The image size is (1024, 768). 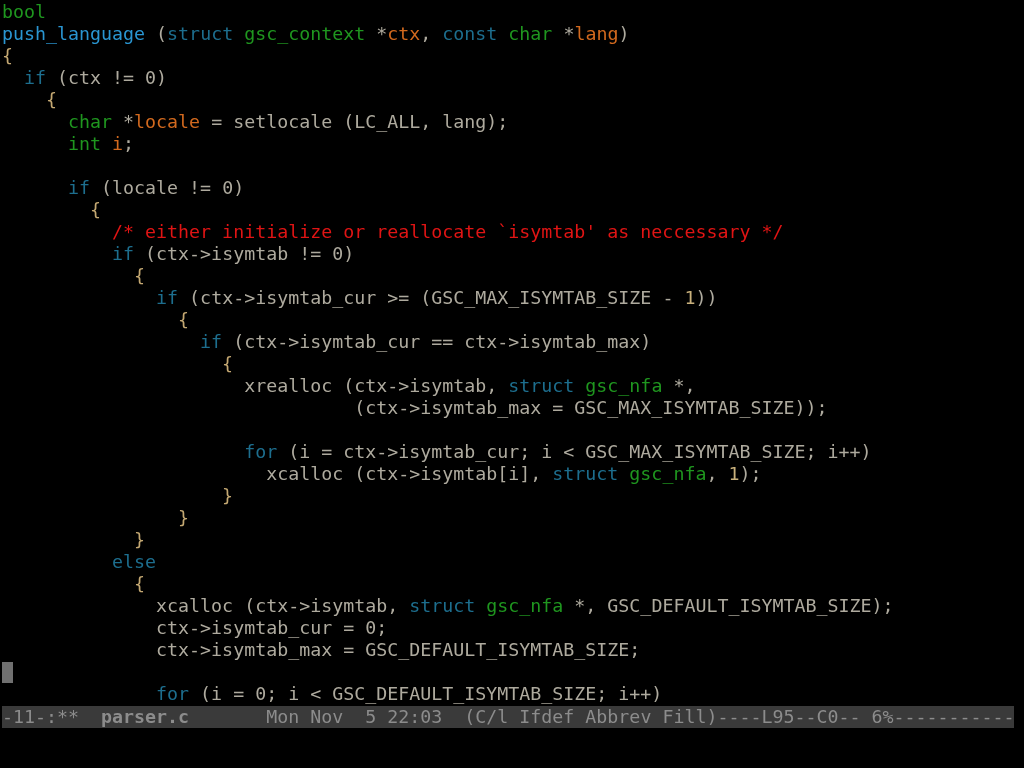 What do you see at coordinates (95, 78) in the screenshot?
I see `code-line: if (ctx != 0)` at bounding box center [95, 78].